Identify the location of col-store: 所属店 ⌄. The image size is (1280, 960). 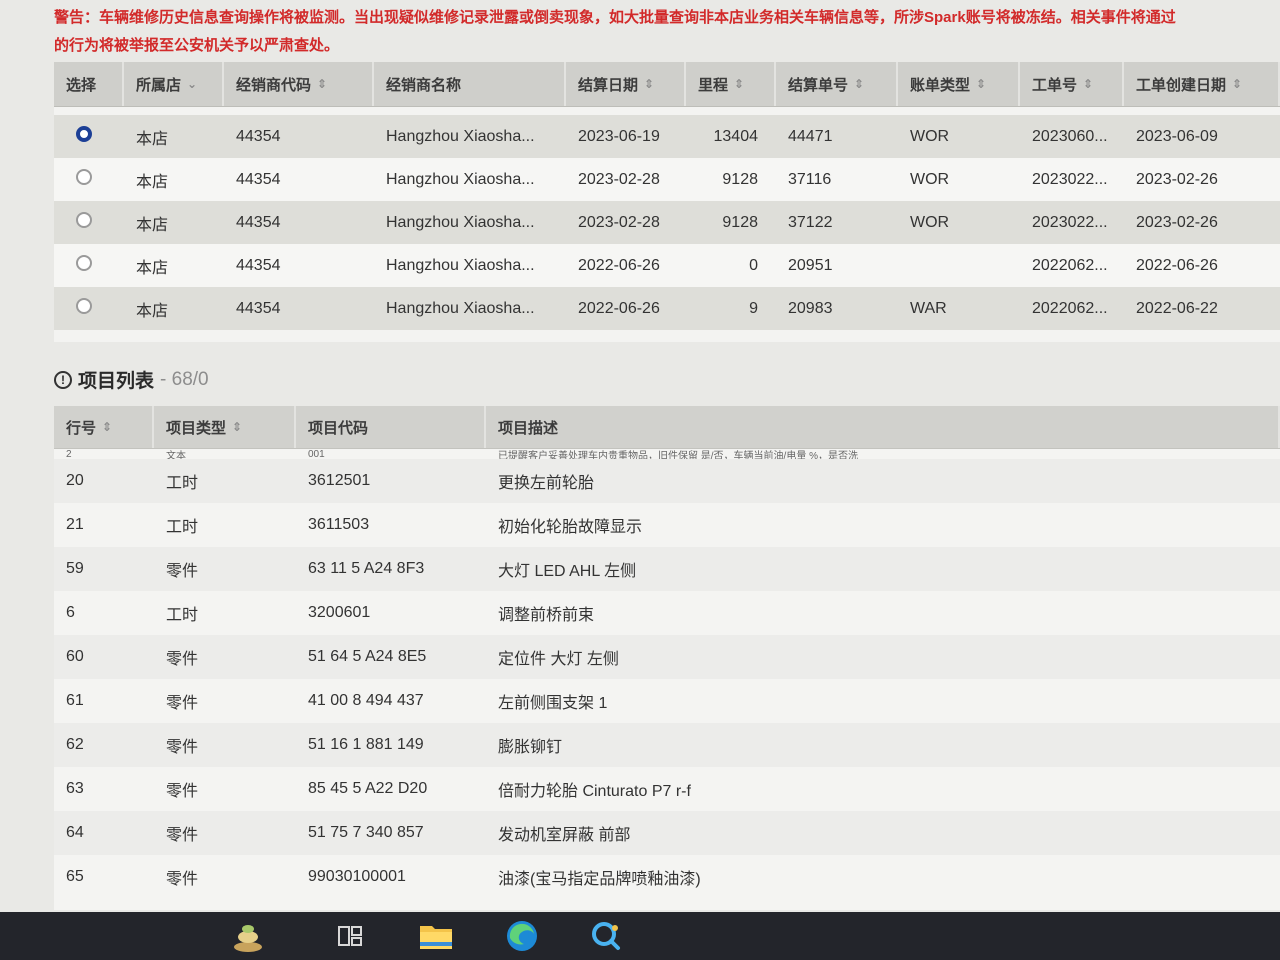
(174, 84).